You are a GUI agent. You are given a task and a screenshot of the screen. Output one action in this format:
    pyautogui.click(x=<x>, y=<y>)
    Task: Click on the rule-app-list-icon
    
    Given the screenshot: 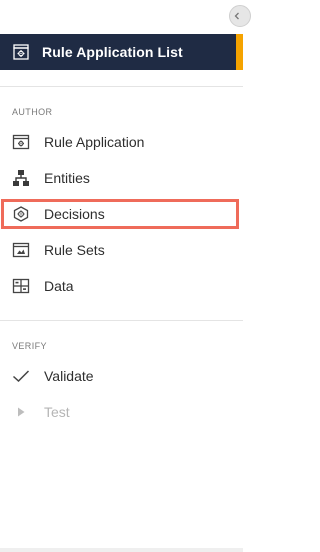 What is the action you would take?
    pyautogui.click(x=21, y=52)
    